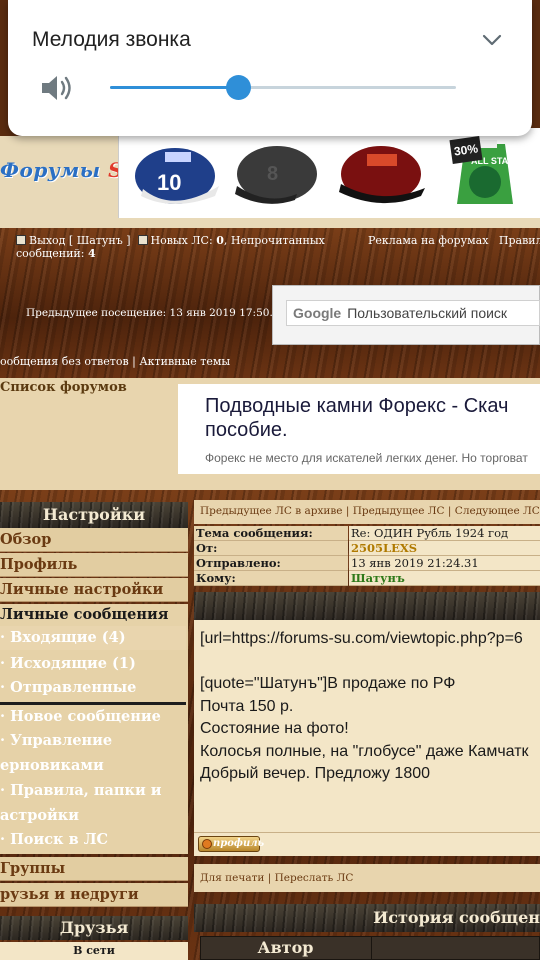 Image resolution: width=540 pixels, height=960 pixels. What do you see at coordinates (270, 68) in the screenshot?
I see `volume-panel: Мелодия звонка` at bounding box center [270, 68].